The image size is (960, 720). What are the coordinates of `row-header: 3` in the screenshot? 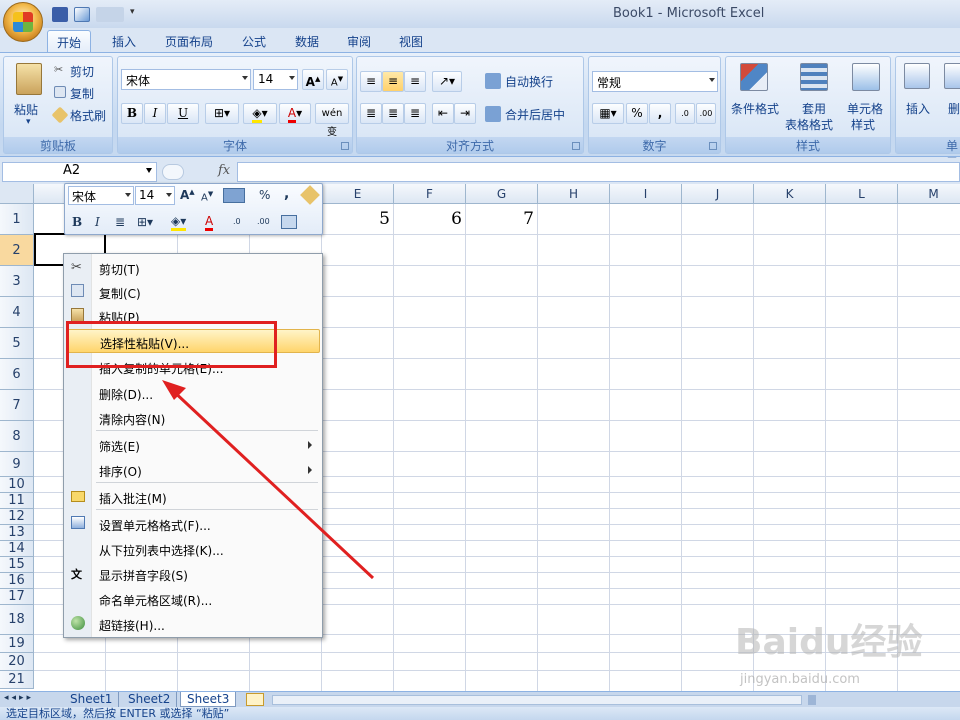 It's located at (17, 281).